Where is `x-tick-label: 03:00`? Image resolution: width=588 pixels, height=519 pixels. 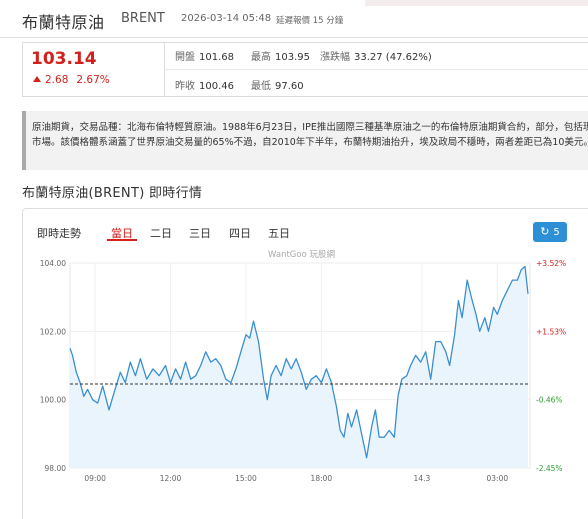 x-tick-label: 03:00 is located at coordinates (498, 478).